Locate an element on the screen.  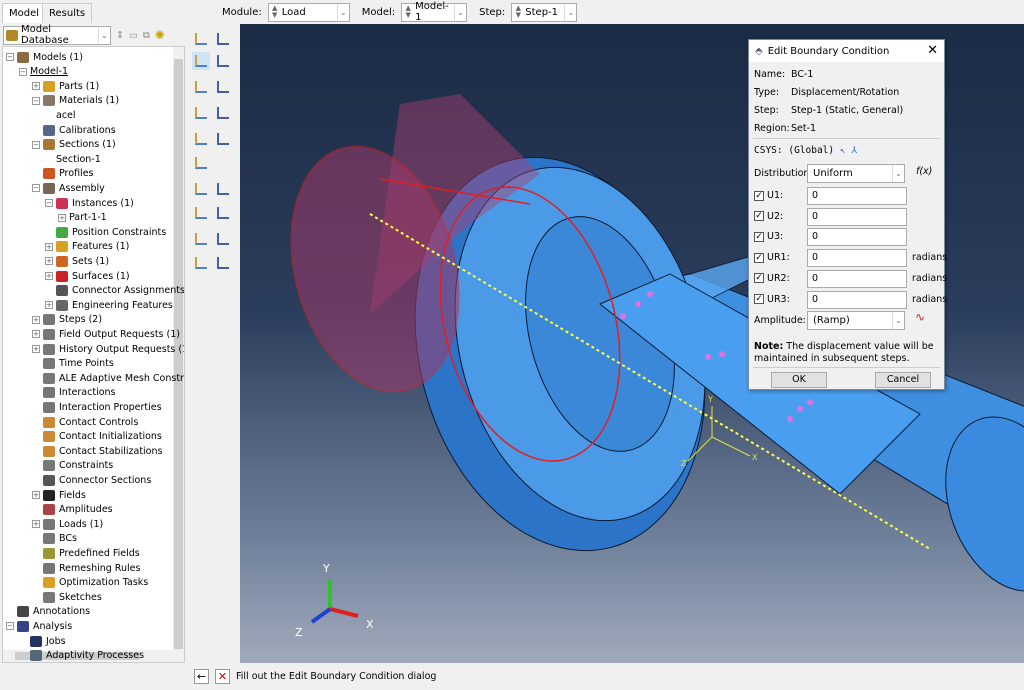
dof-checkbox: ✓ UR3: is located at coordinates (772, 299).